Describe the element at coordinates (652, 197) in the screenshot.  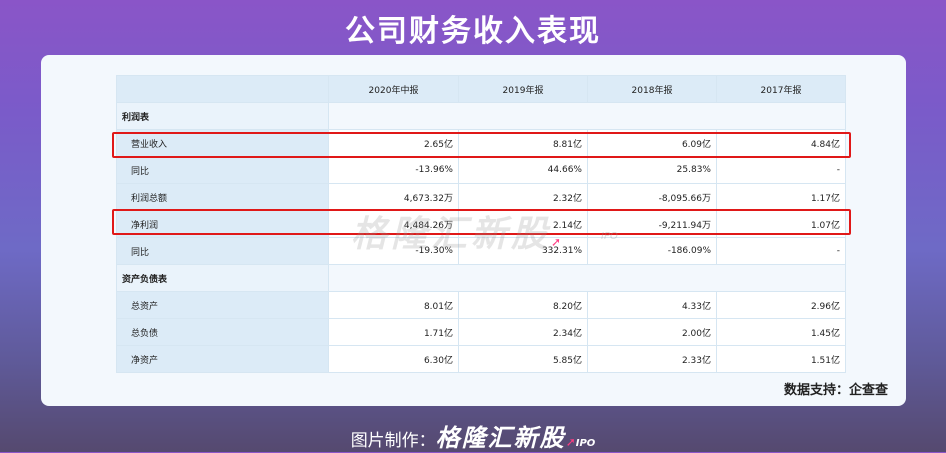
I see `cell: -8,095.66万` at that location.